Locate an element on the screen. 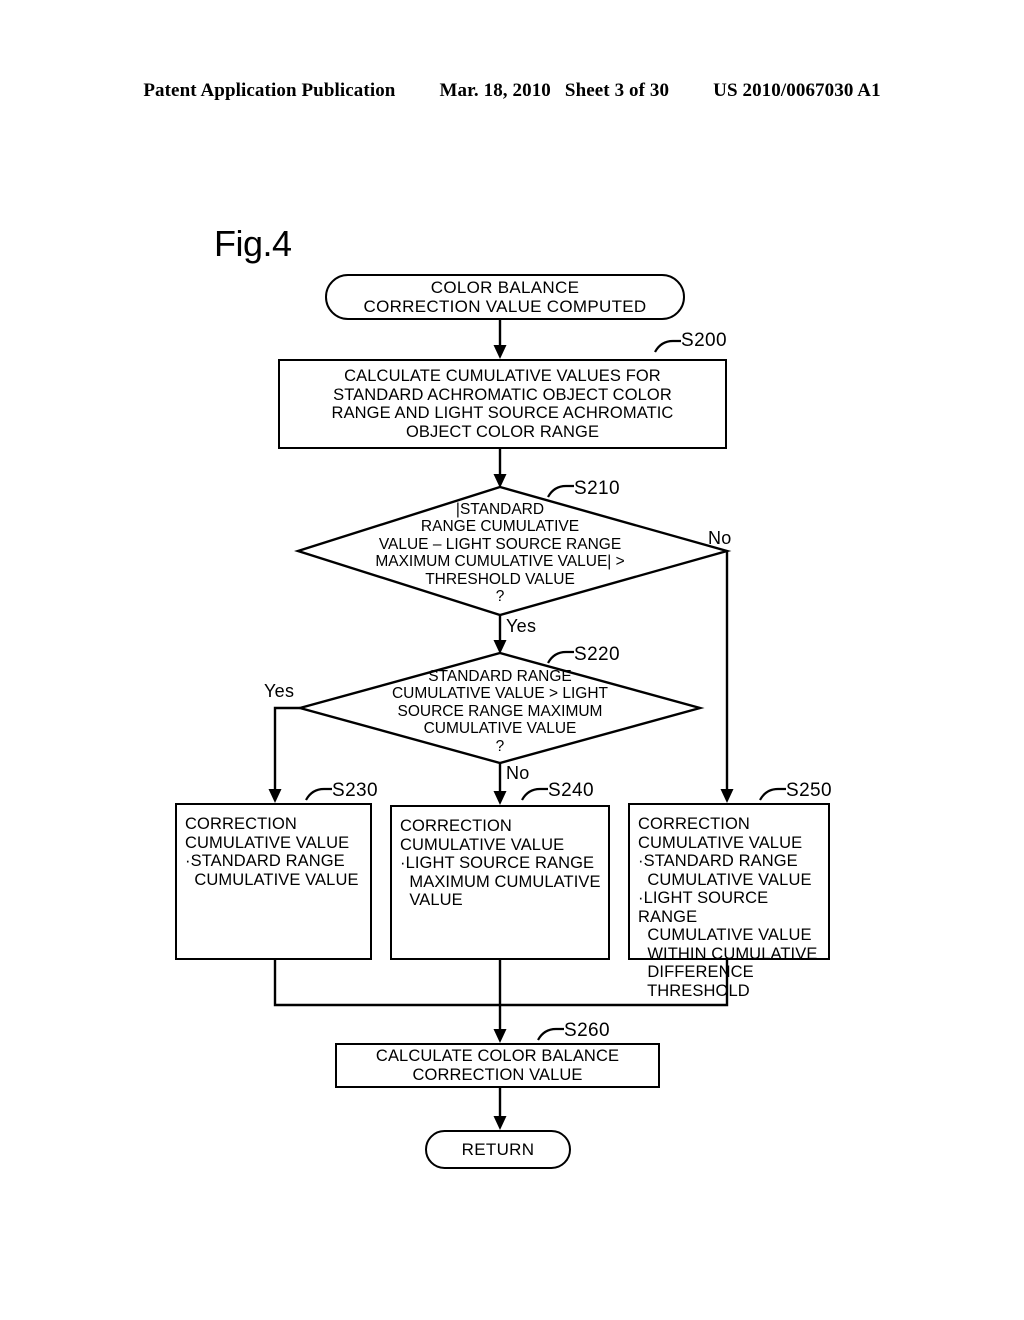 Image resolution: width=1024 pixels, height=1320 pixels. step-number-s260: S260 is located at coordinates (587, 1030).